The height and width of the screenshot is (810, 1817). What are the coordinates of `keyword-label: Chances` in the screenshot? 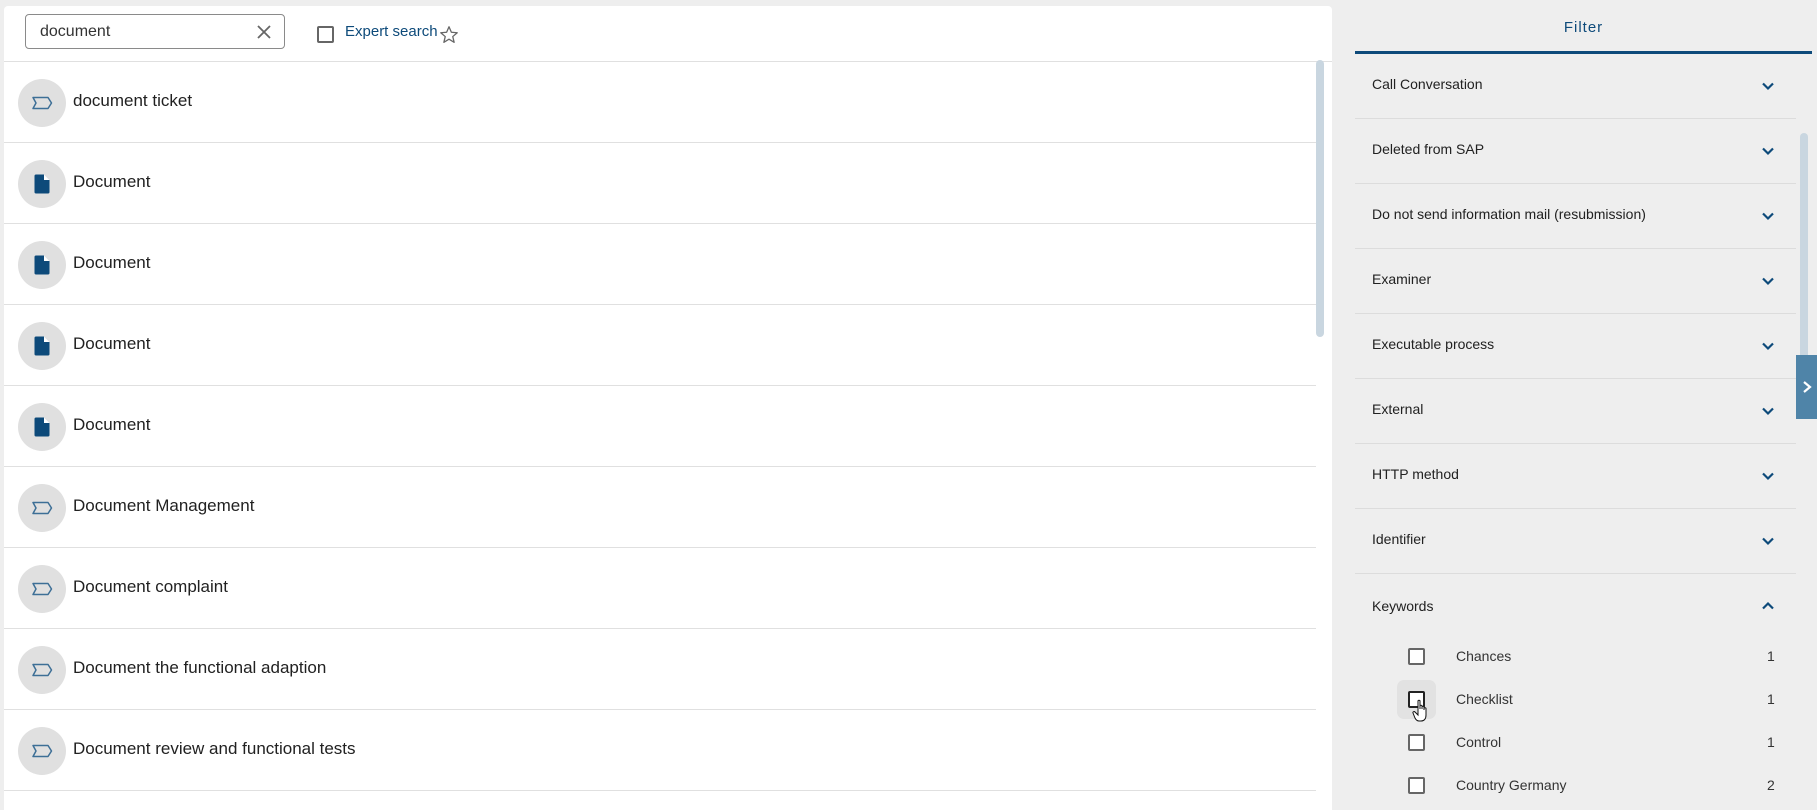 It's located at (1484, 656).